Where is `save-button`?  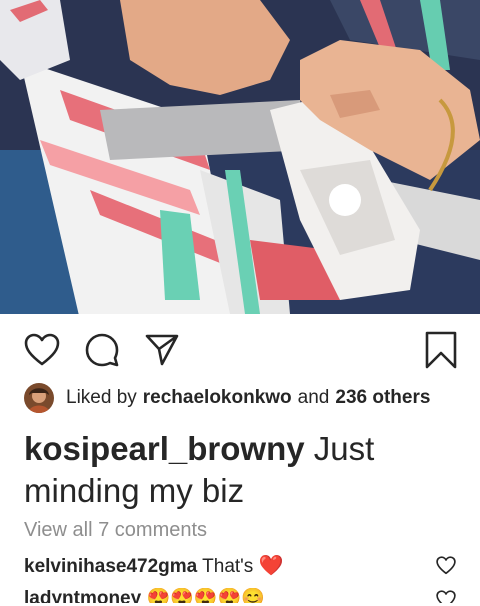 save-button is located at coordinates (441, 350).